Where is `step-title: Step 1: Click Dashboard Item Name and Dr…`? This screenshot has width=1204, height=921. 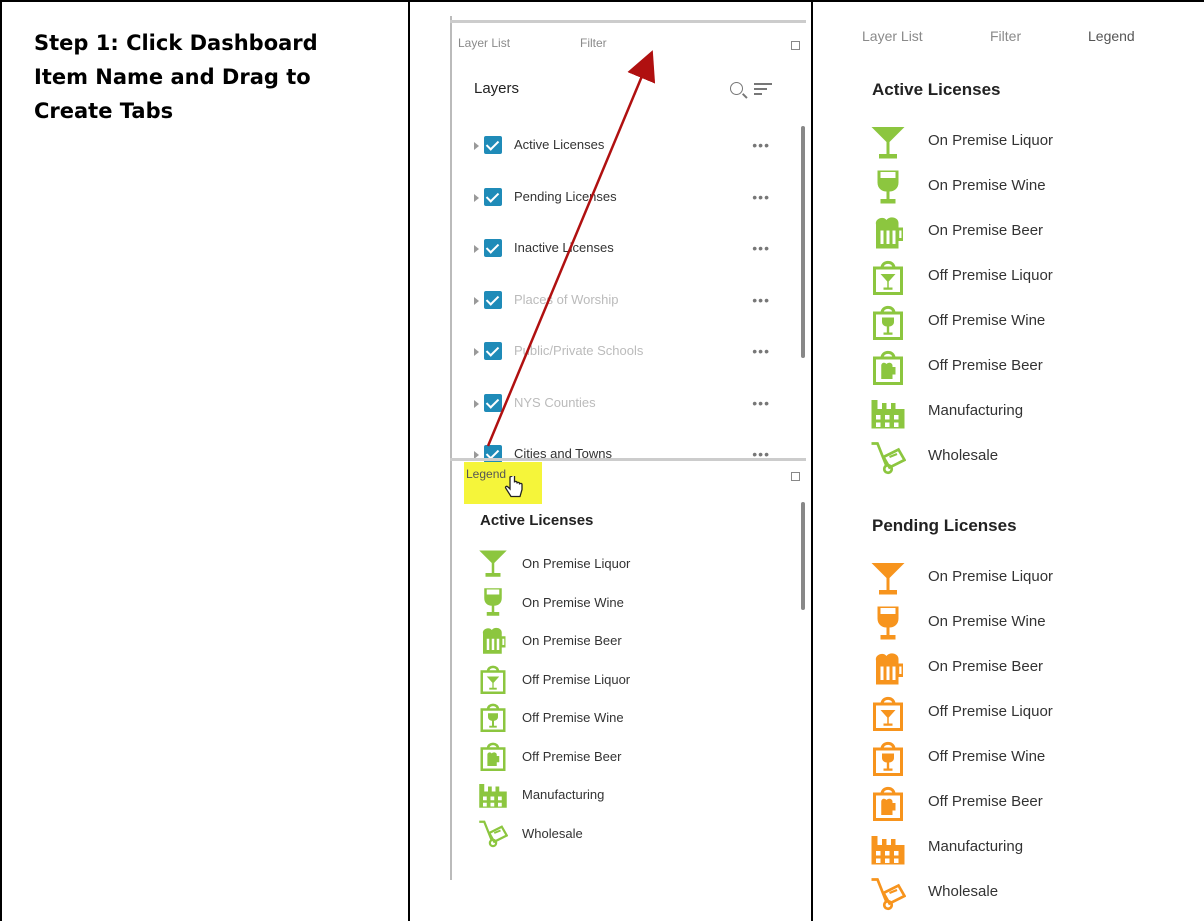 step-title: Step 1: Click Dashboard Item Name and Dr… is located at coordinates (176, 77).